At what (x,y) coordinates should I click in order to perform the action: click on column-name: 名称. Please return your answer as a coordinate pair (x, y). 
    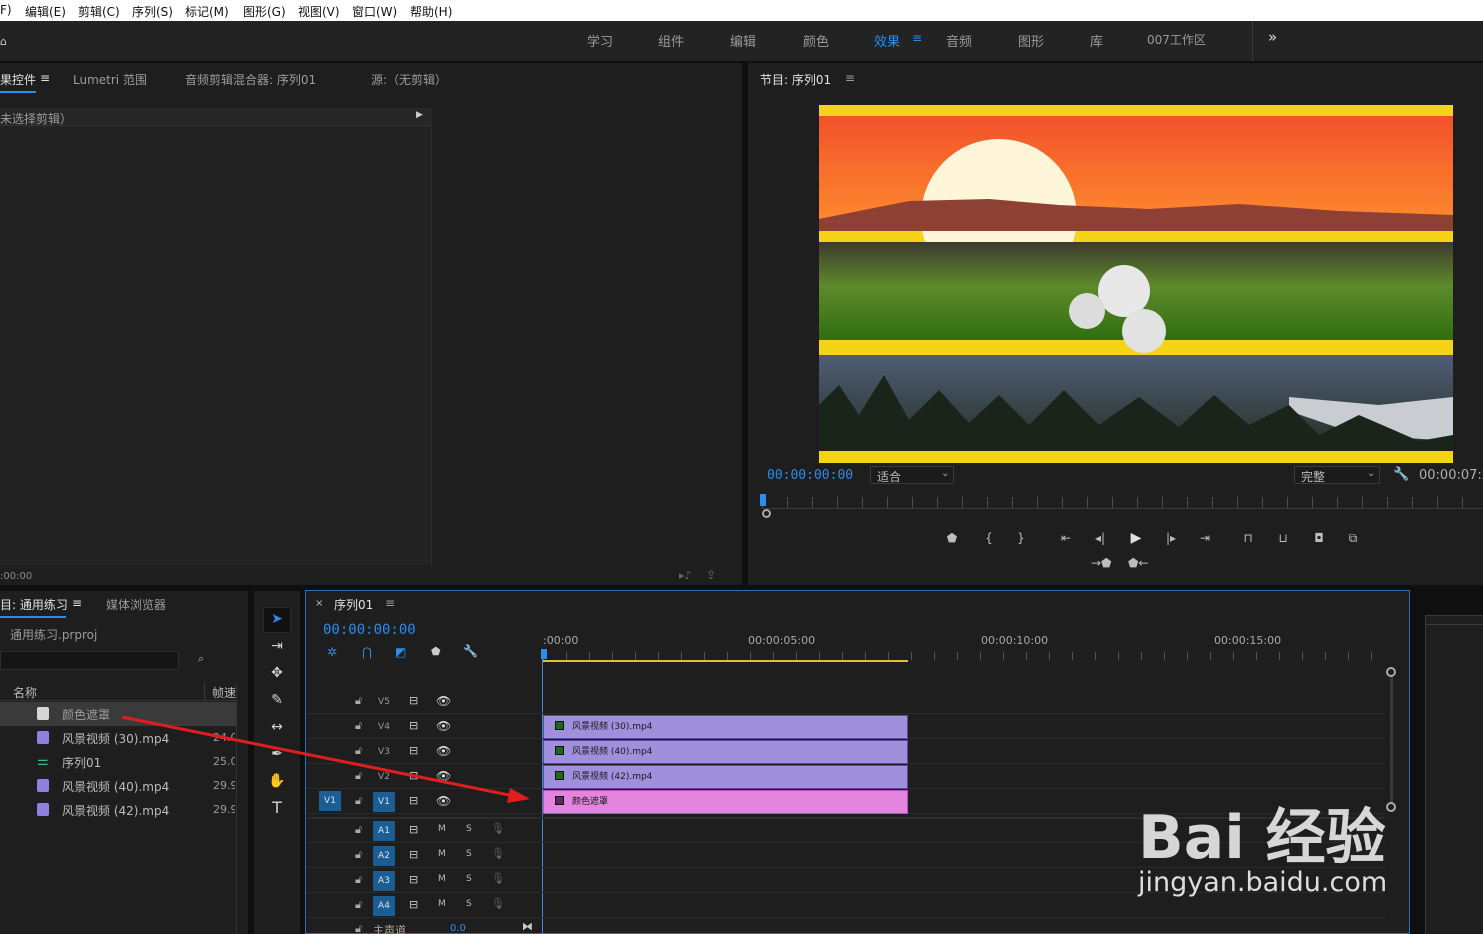
    Looking at the image, I should click on (25, 692).